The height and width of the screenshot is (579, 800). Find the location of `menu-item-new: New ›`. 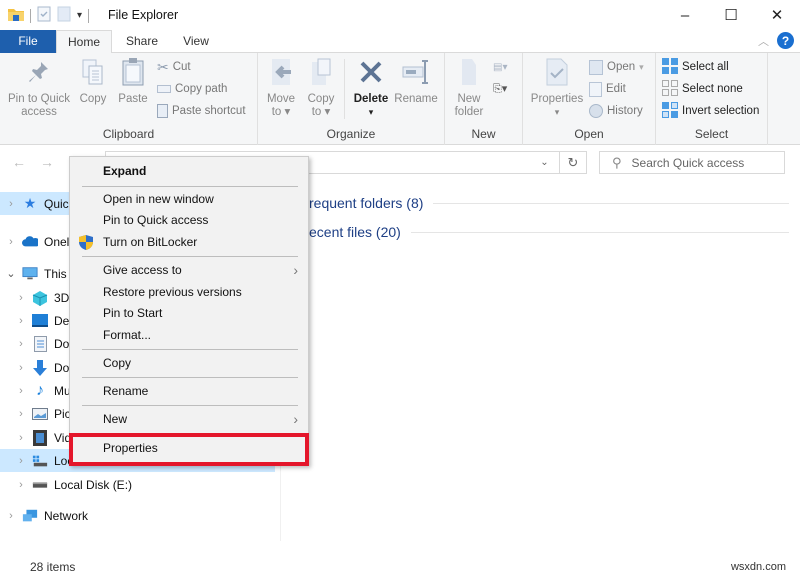

menu-item-new: New › is located at coordinates (189, 419).